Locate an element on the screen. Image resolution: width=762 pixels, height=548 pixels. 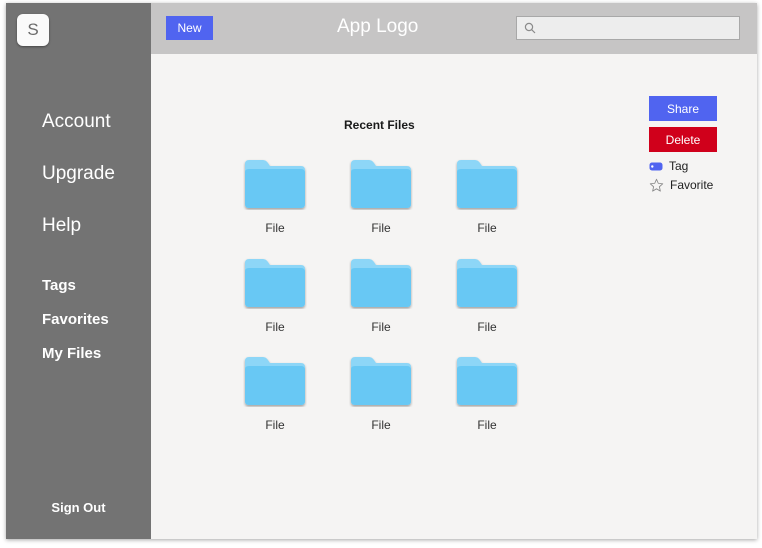
share-button: Share is located at coordinates (683, 108).